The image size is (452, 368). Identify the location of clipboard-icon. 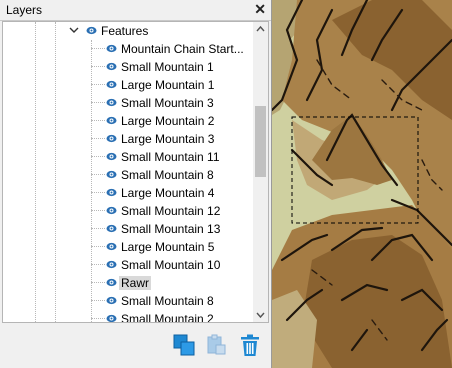
(216, 345).